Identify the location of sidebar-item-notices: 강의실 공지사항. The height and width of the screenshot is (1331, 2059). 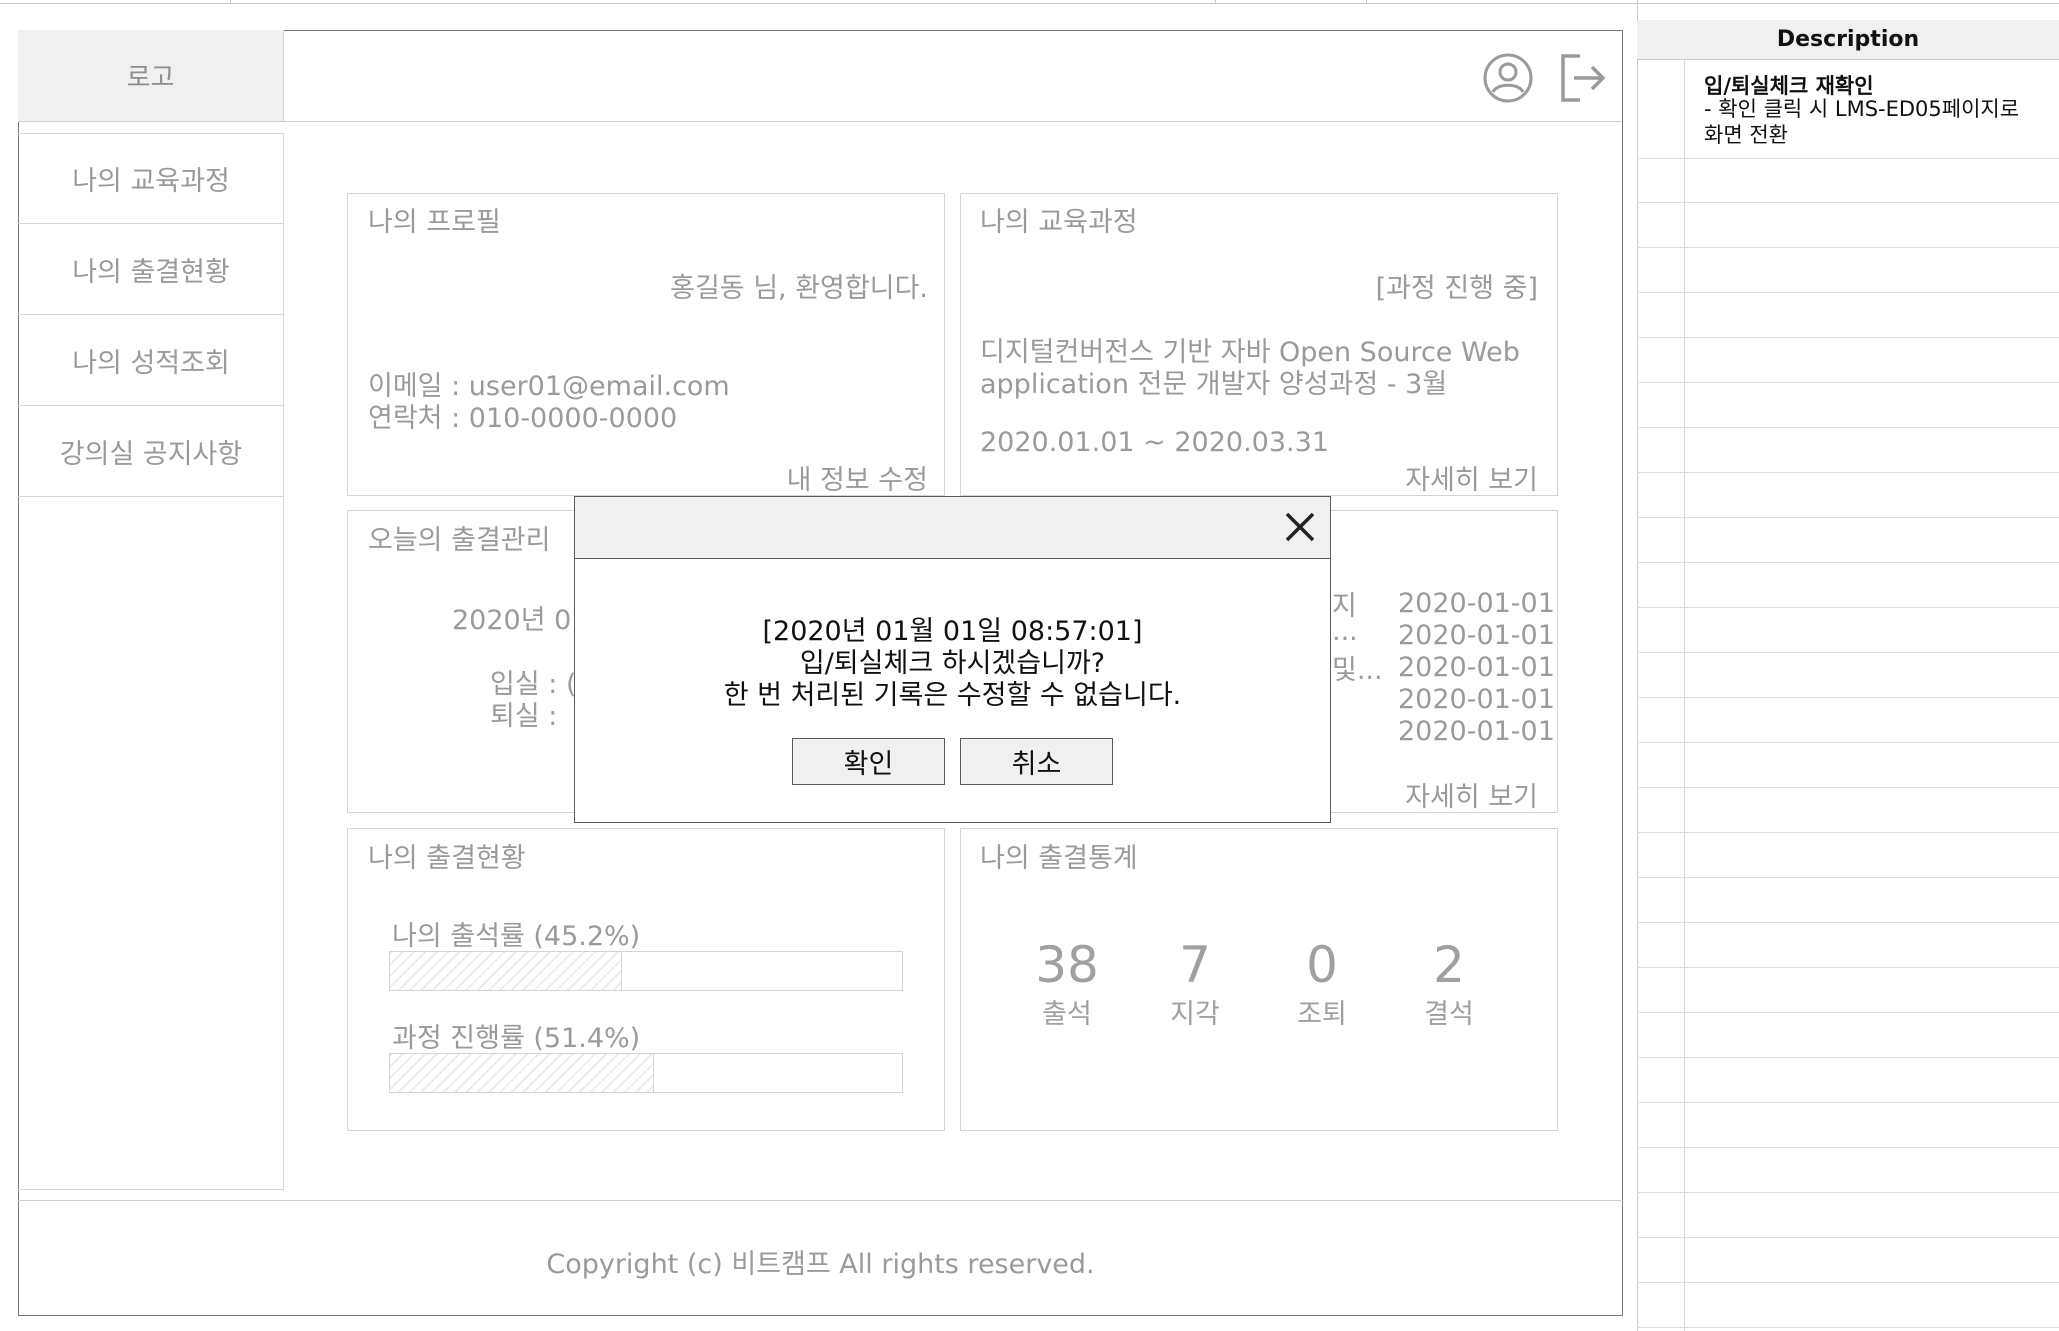
(151, 451).